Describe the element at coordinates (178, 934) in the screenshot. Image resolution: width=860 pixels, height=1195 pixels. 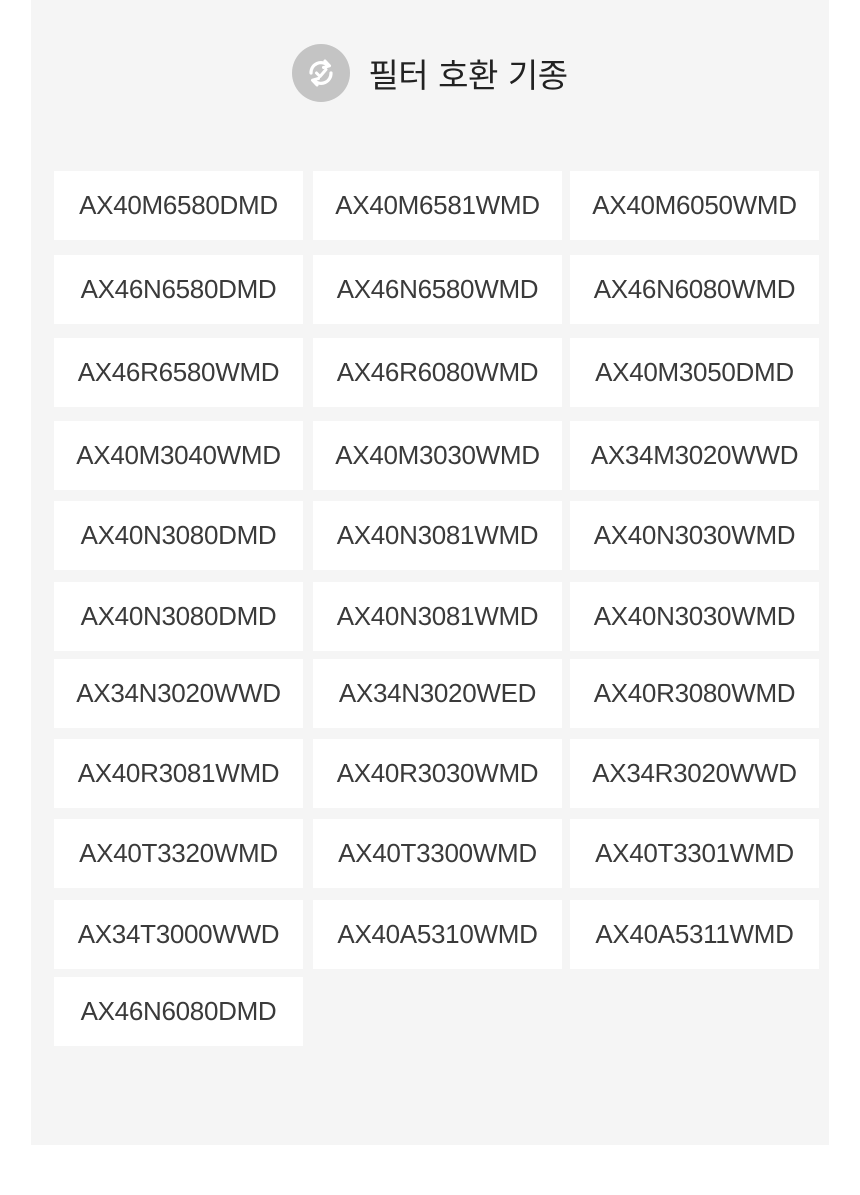
I see `model-item: AX34T3000WWD` at that location.